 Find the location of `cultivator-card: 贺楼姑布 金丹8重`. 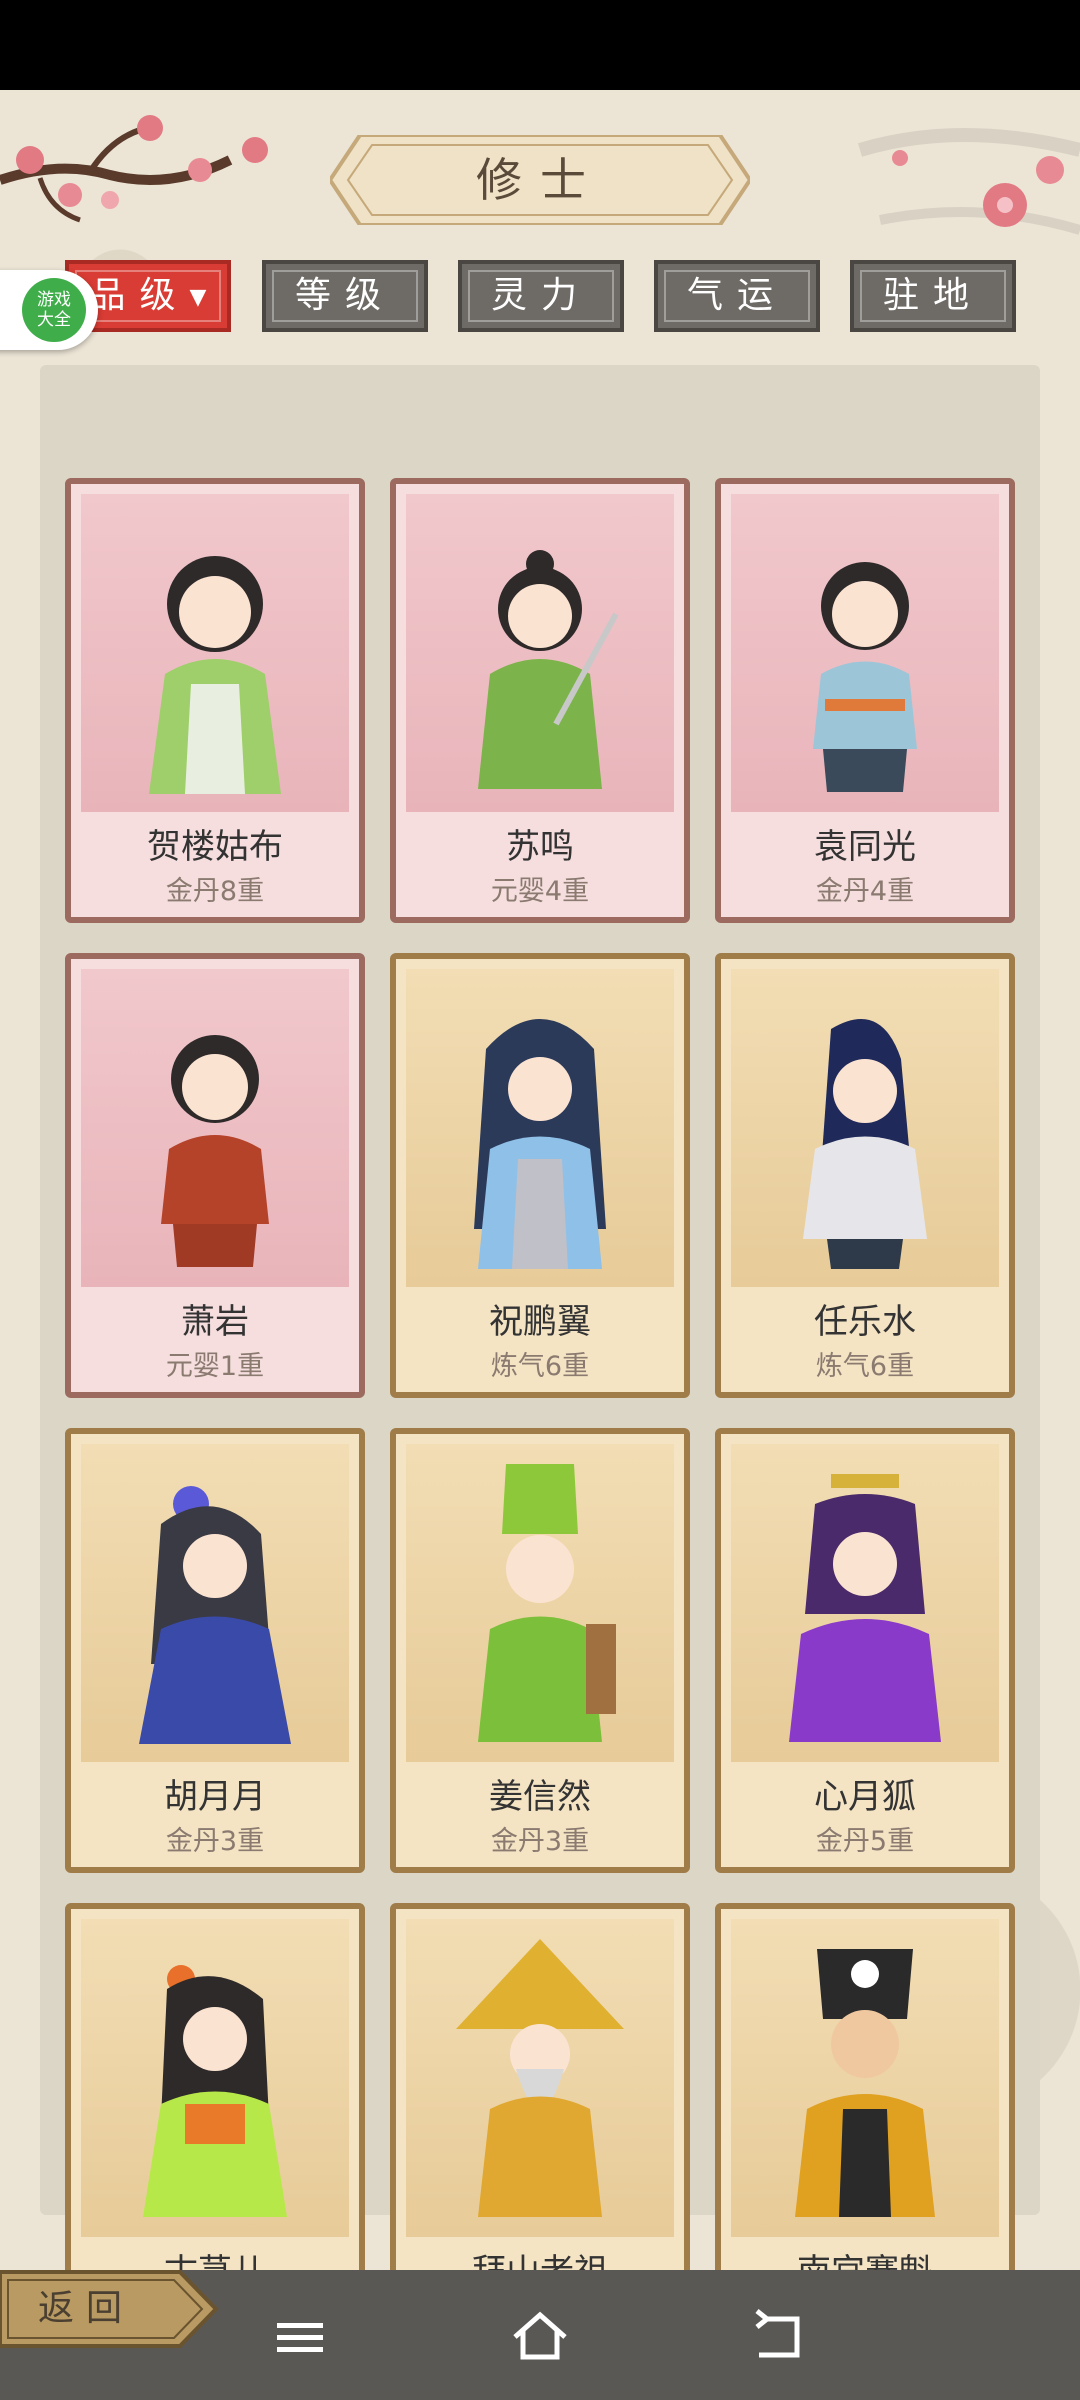

cultivator-card: 贺楼姑布 金丹8重 is located at coordinates (215, 700).